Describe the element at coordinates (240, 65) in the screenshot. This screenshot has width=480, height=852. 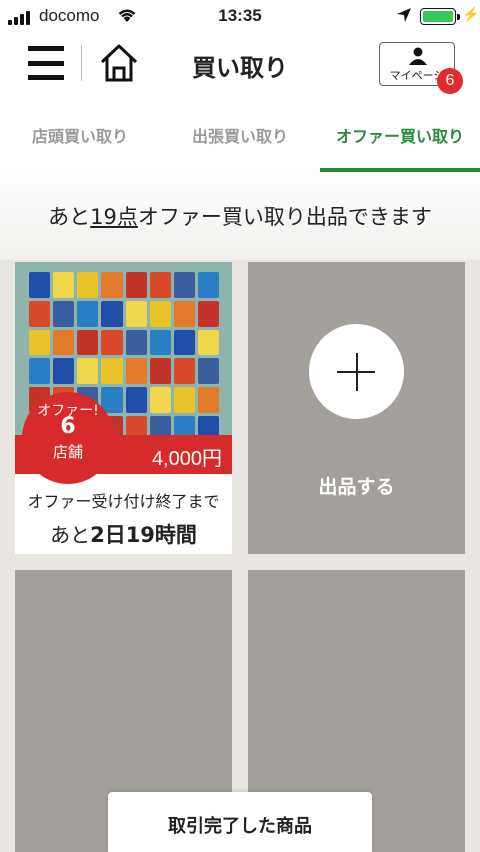
I see `app-header: 買い取り マイページ 6` at that location.